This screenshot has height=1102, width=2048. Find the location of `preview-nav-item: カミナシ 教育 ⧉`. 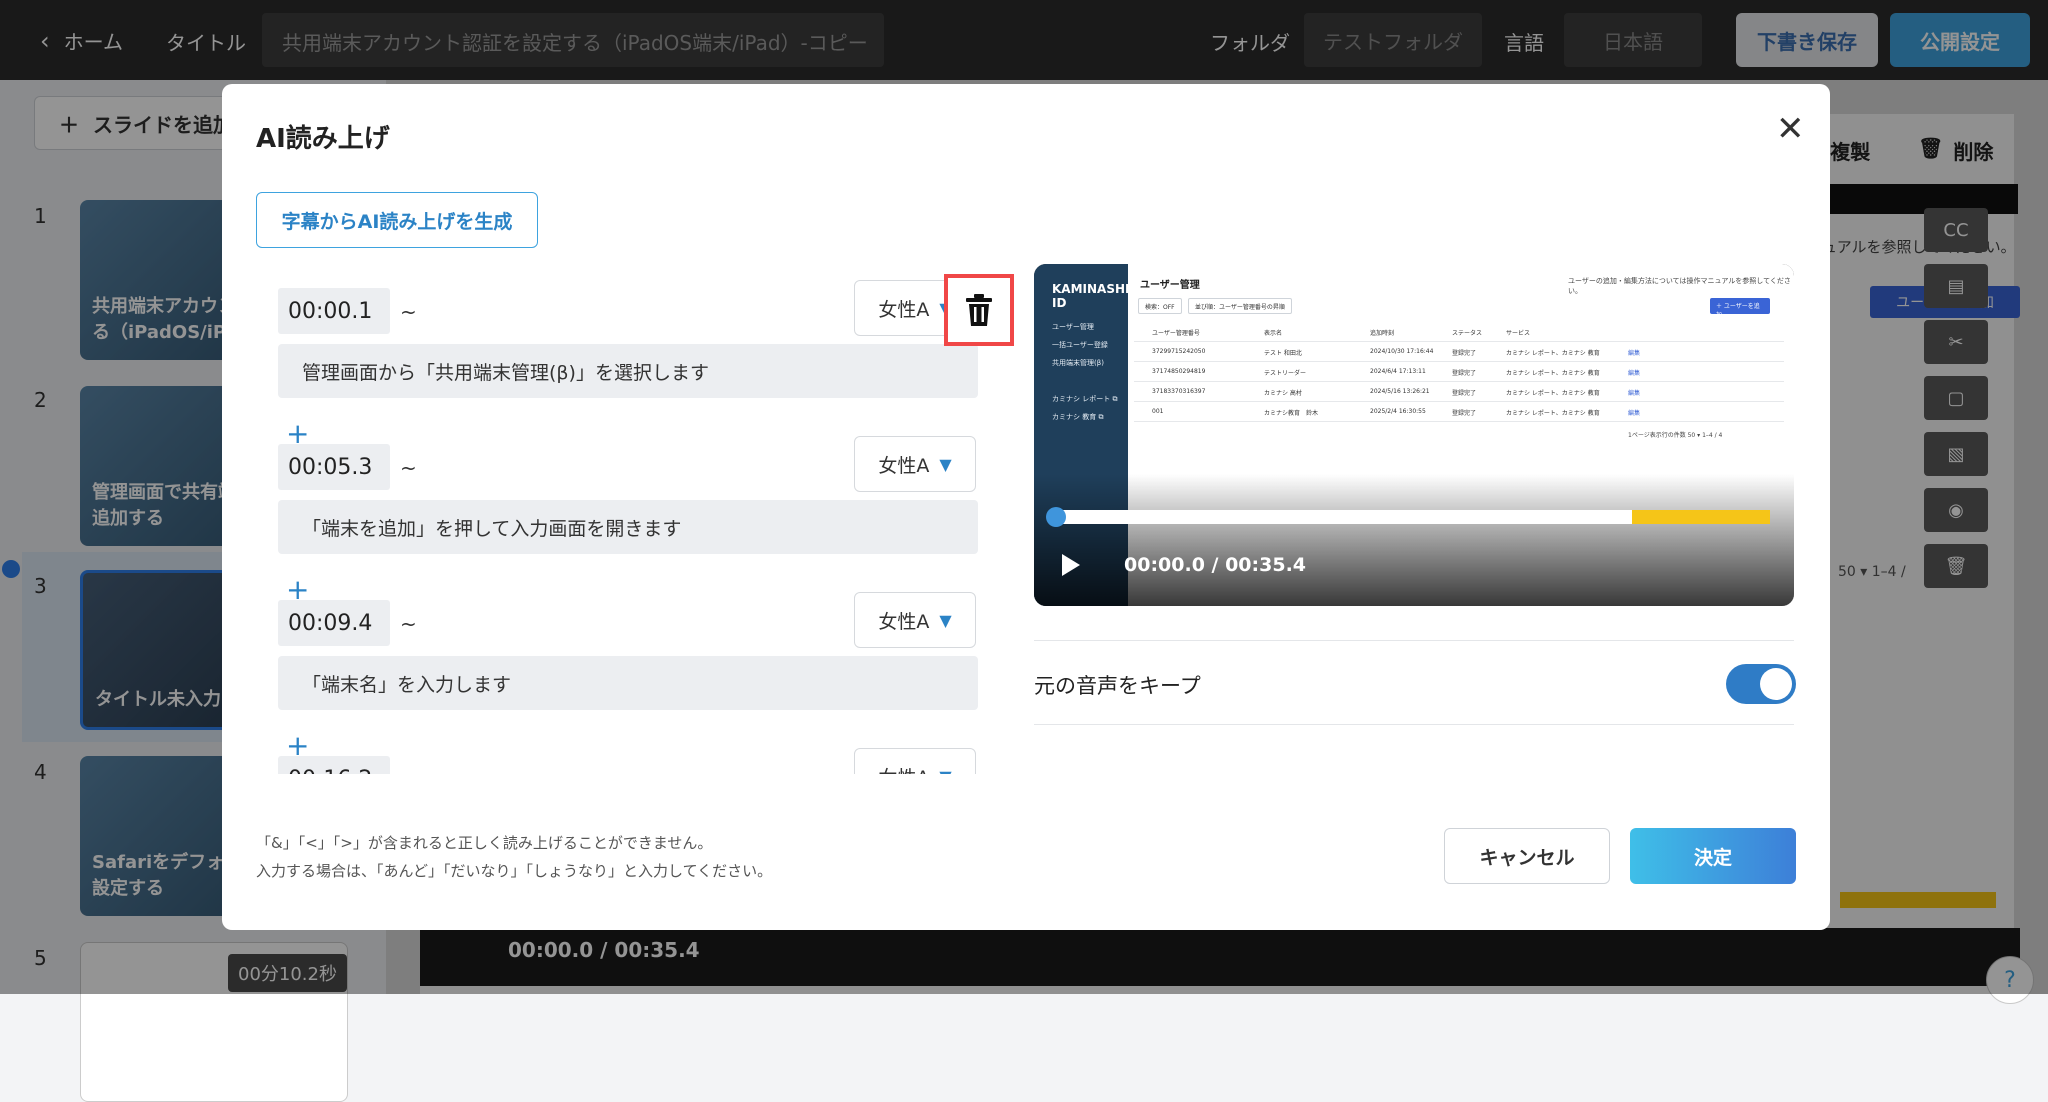

preview-nav-item: カミナシ 教育 ⧉ is located at coordinates (1078, 417).